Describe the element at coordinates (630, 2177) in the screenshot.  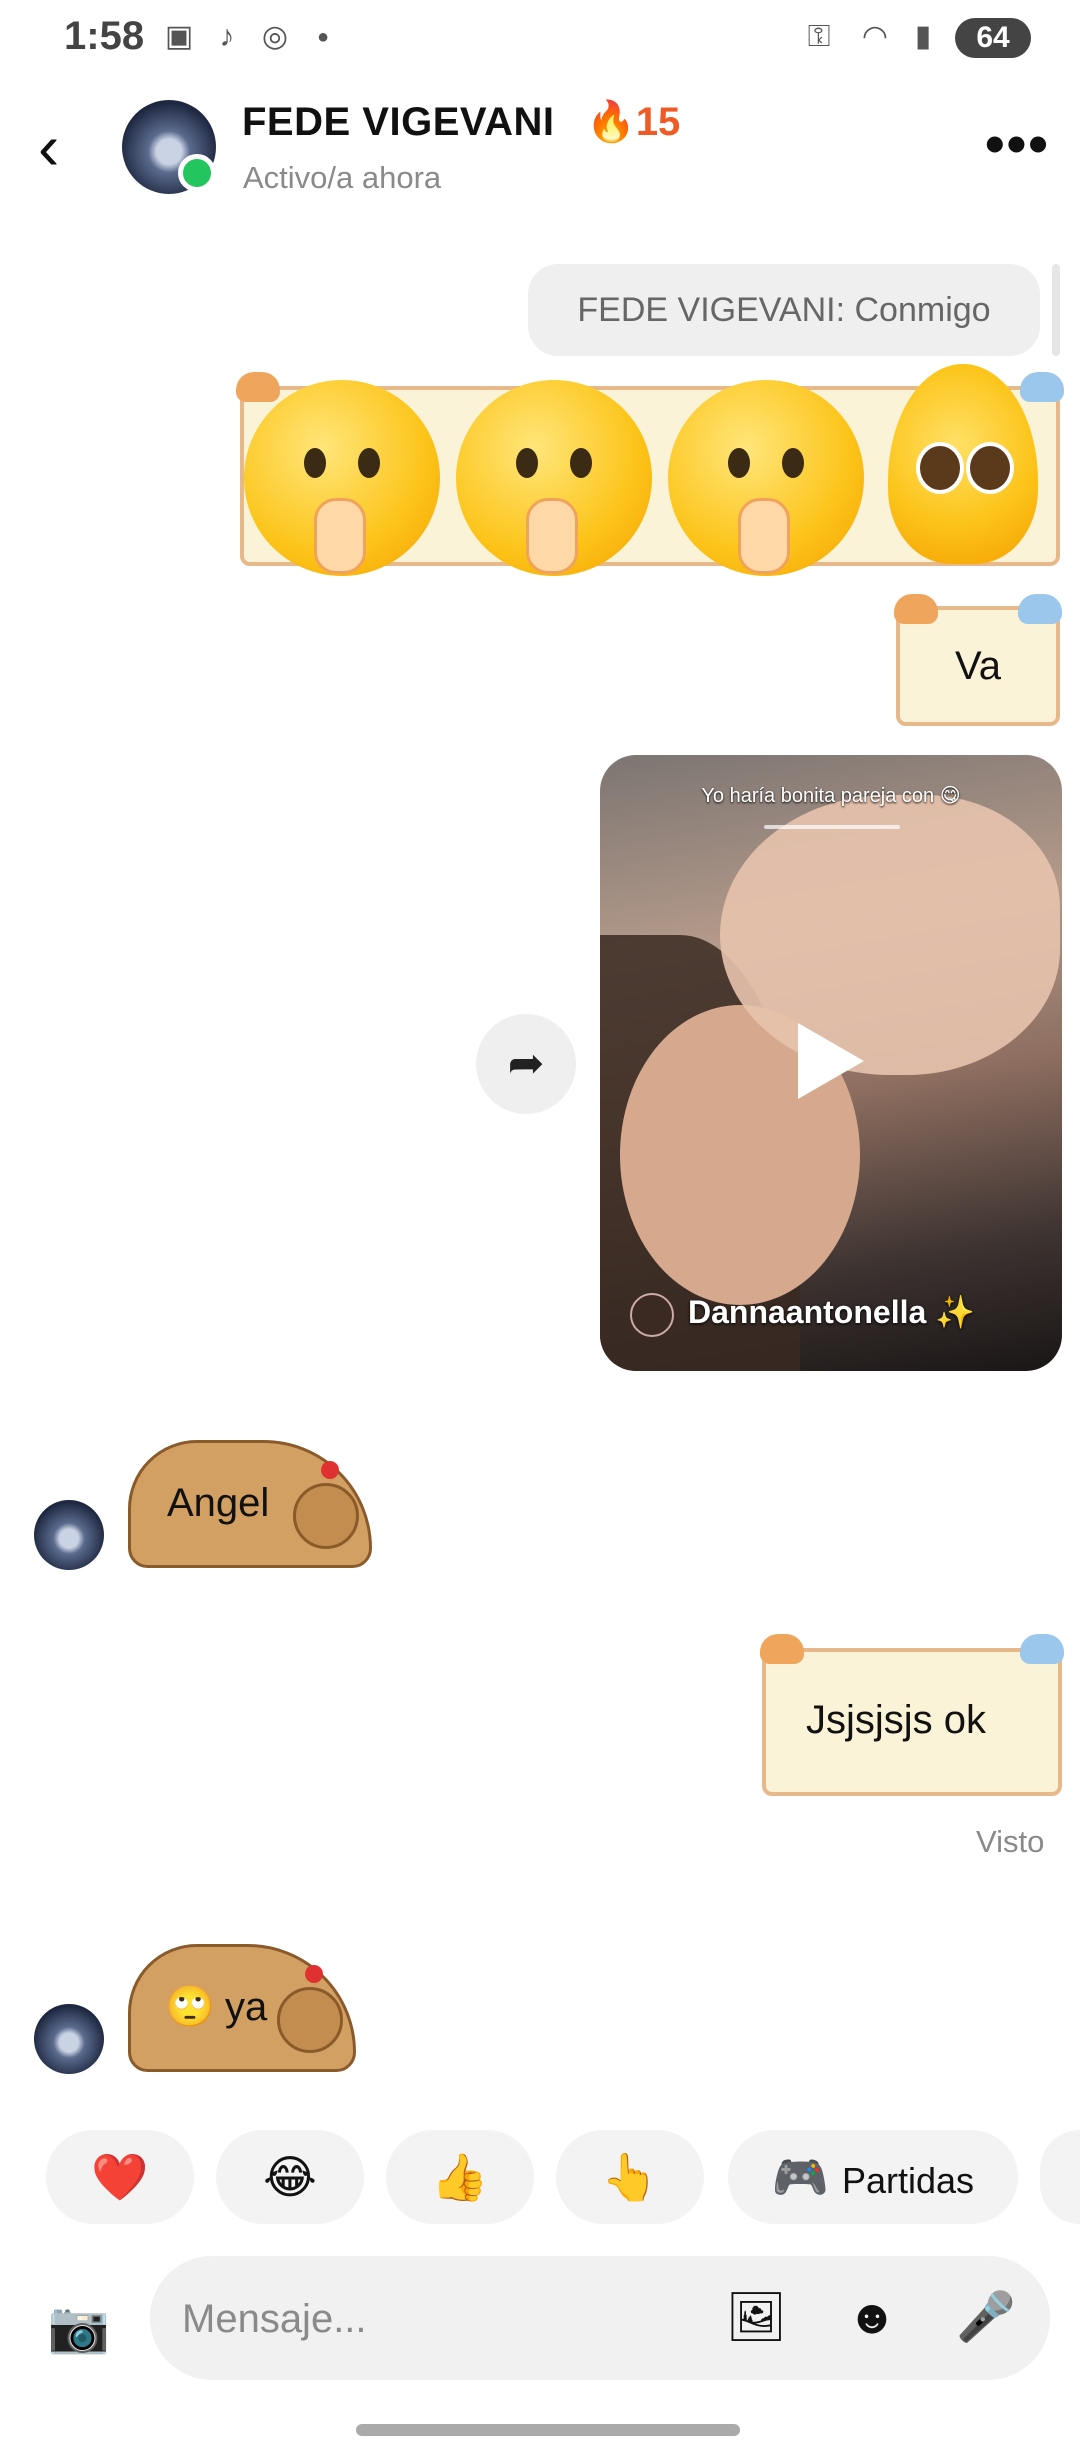
I see `quick-reply-point: 👆` at that location.